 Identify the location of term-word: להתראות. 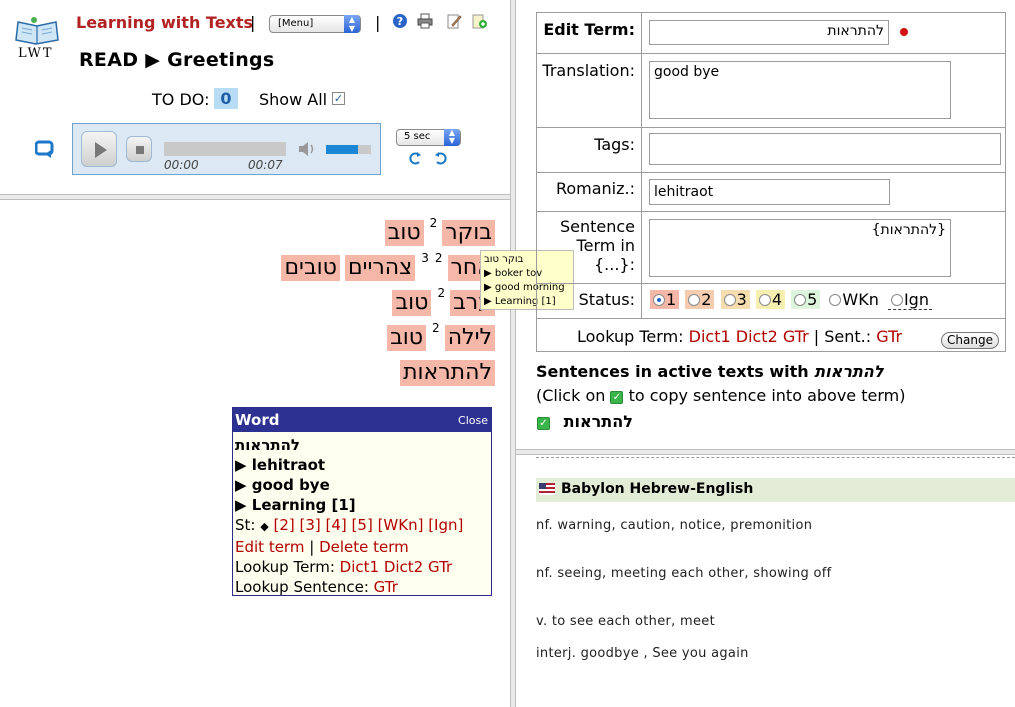
(447, 373).